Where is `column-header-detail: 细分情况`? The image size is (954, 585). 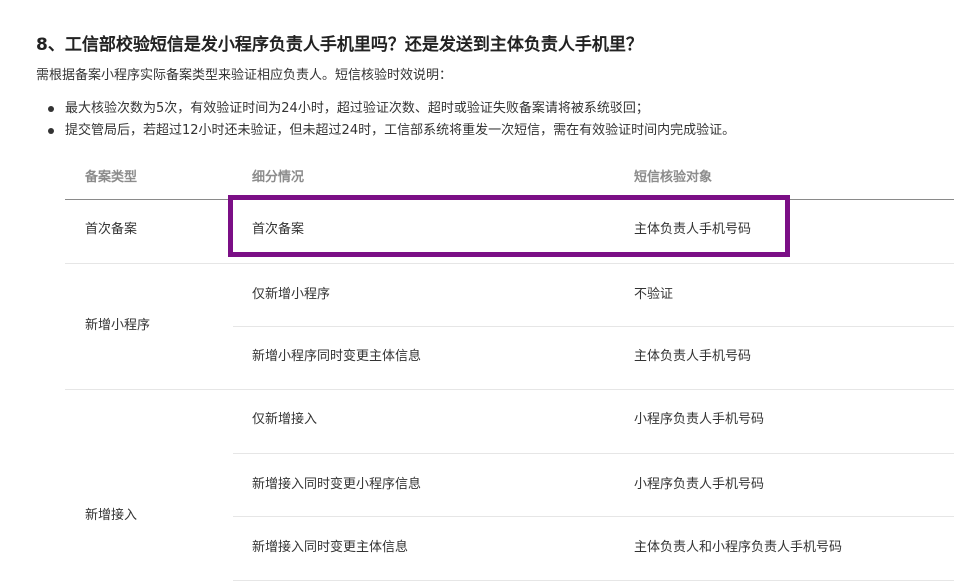
column-header-detail: 细分情况 is located at coordinates (278, 177).